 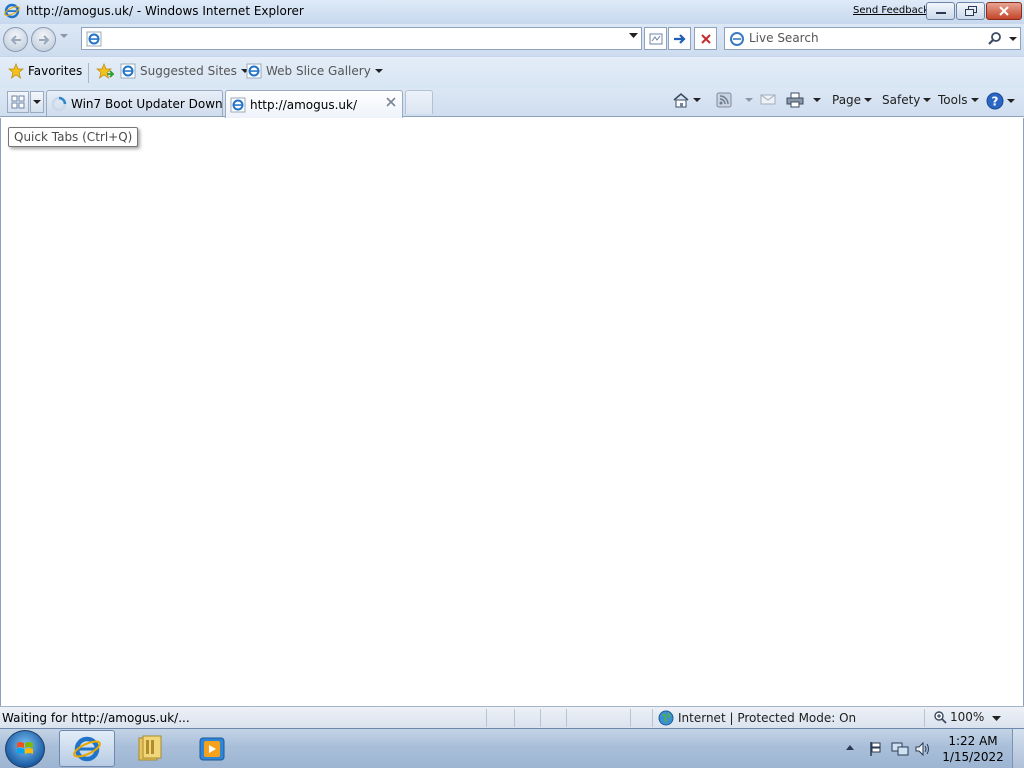 I want to click on read-mail-button, so click(x=768, y=99).